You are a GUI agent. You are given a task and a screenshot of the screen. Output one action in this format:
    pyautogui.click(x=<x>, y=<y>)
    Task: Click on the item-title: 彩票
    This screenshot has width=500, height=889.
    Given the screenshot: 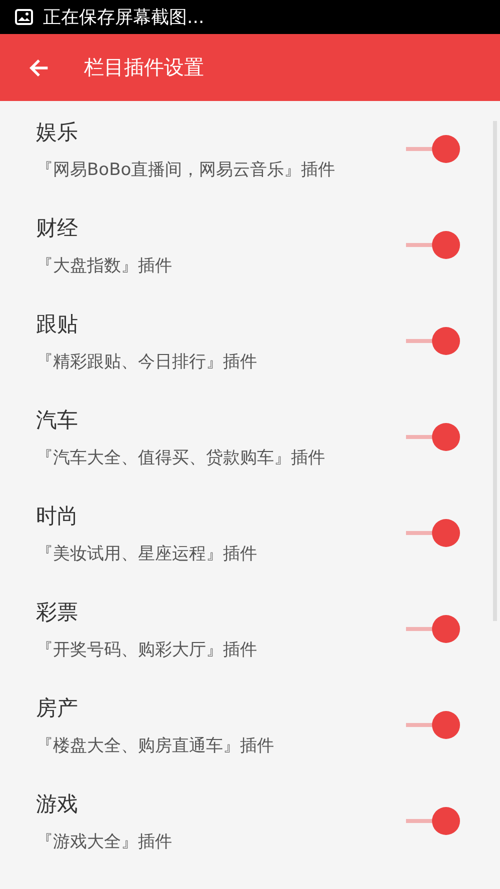 What is the action you would take?
    pyautogui.click(x=57, y=612)
    